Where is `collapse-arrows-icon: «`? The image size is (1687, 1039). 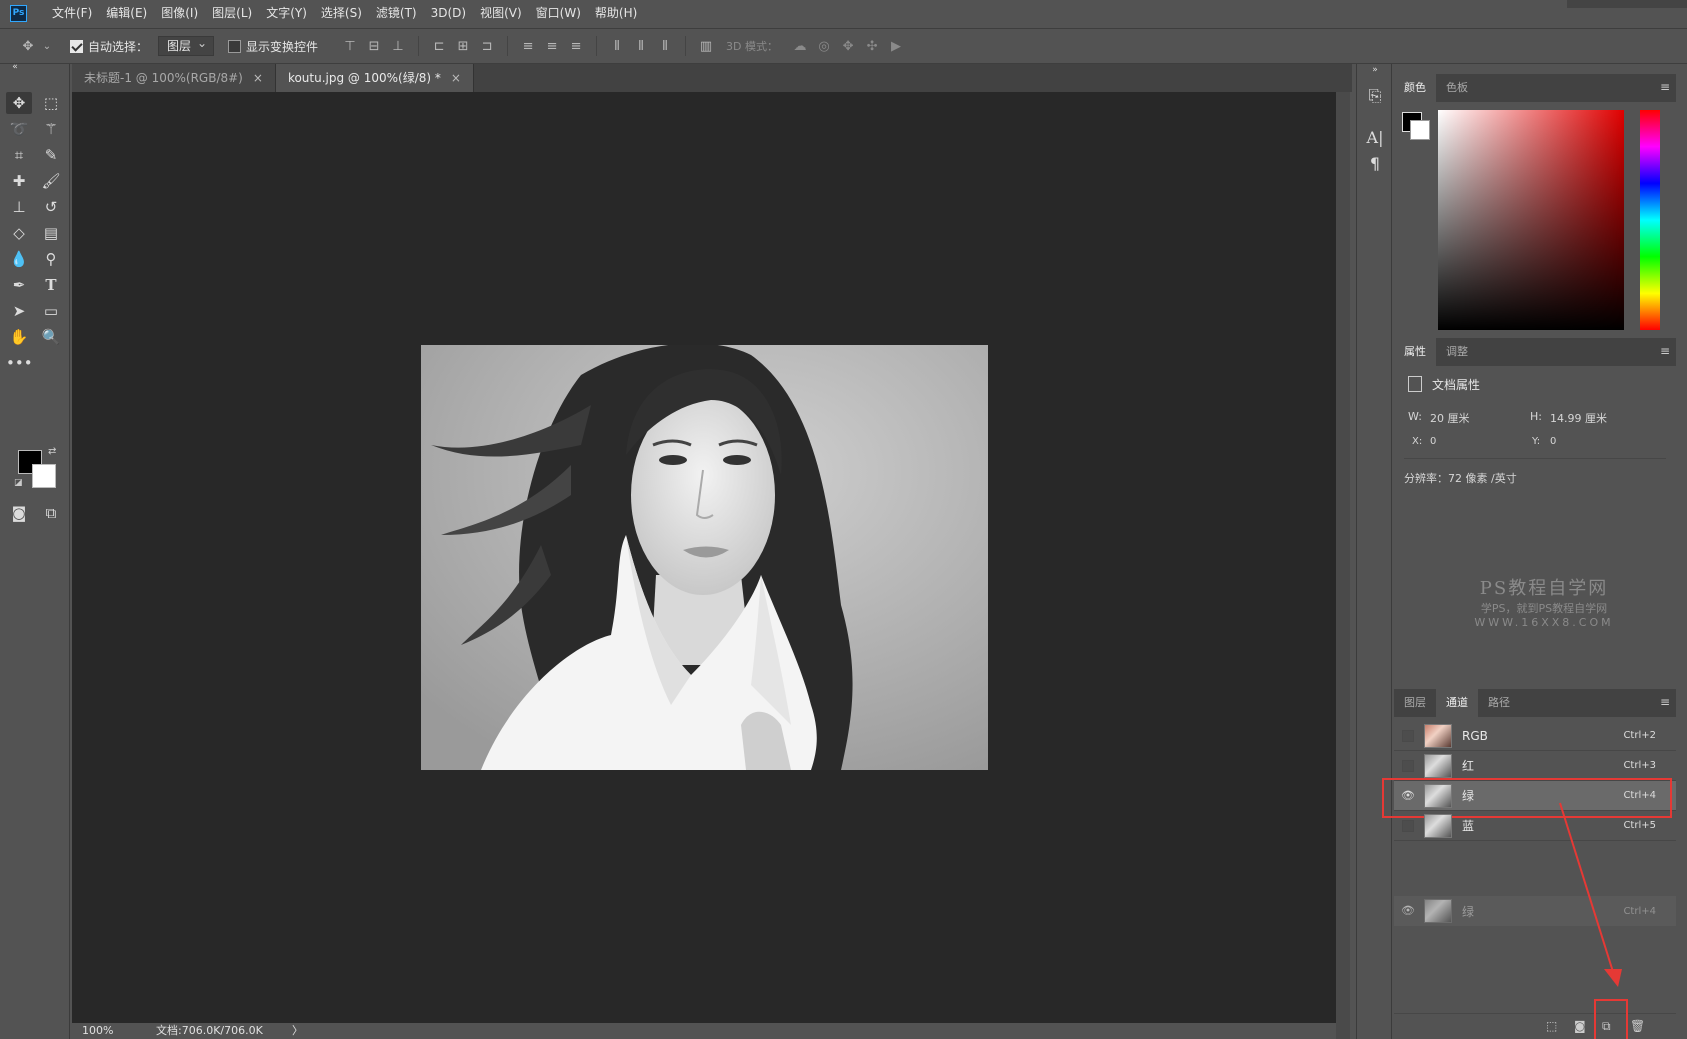
collapse-arrows-icon: « is located at coordinates (15, 67).